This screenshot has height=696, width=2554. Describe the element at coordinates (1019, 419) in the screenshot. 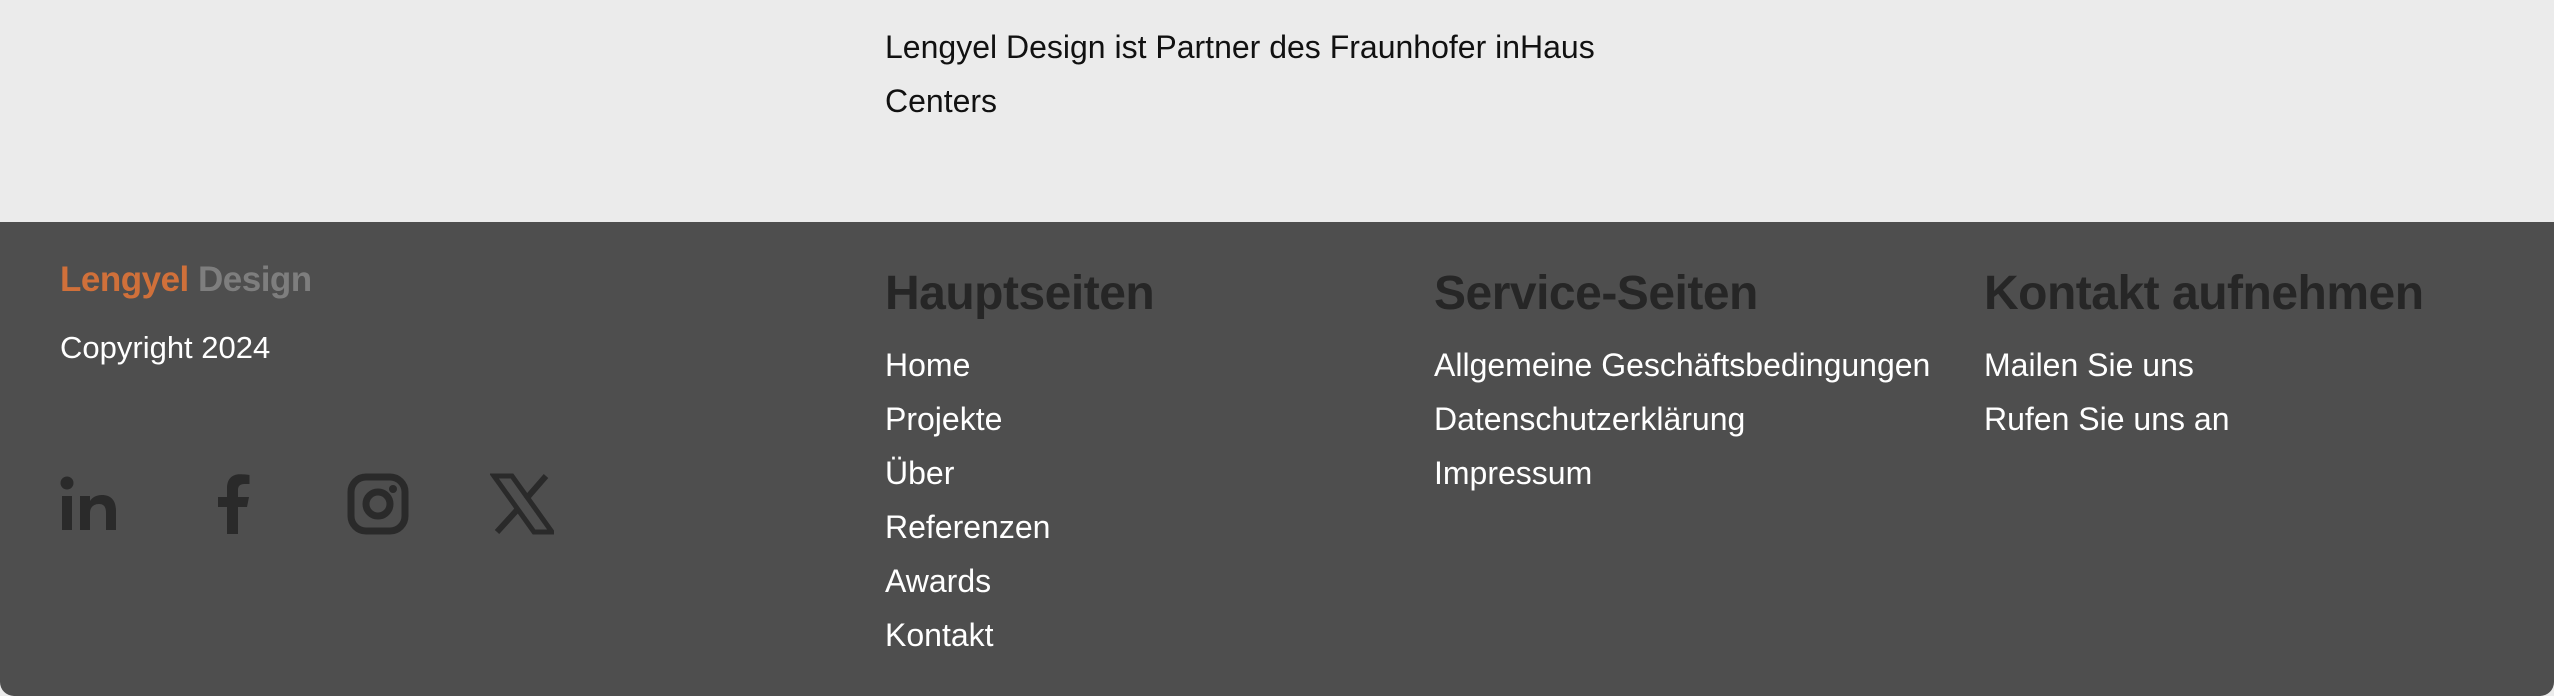

I see `footer-link-projekte: Projekte` at that location.